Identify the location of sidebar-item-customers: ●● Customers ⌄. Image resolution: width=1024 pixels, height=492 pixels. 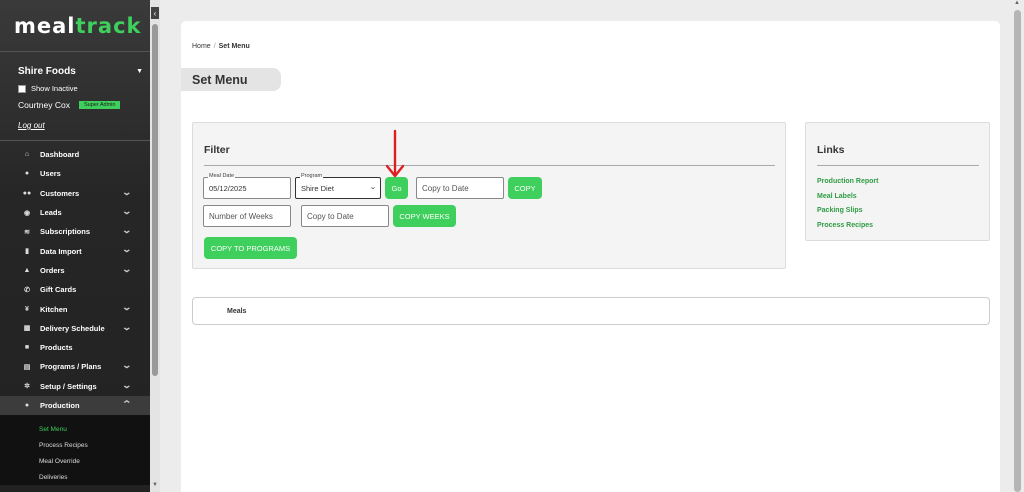
(75, 193).